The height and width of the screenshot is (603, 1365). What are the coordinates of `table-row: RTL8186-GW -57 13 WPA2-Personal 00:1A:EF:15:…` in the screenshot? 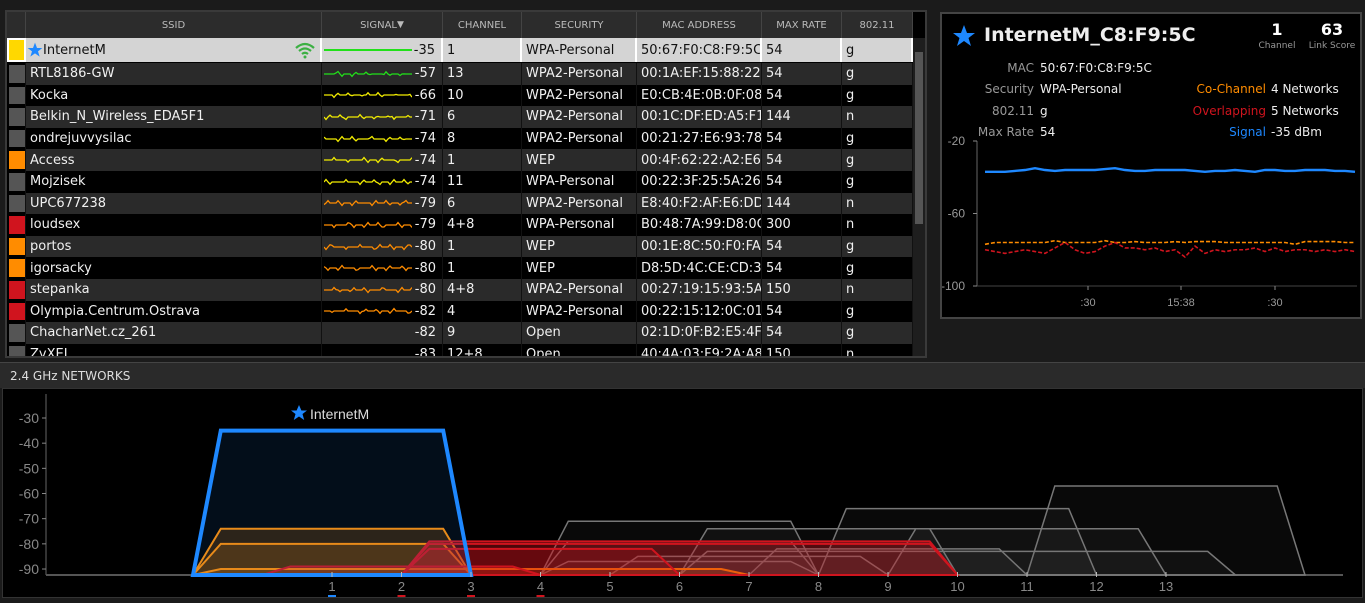 It's located at (460, 74).